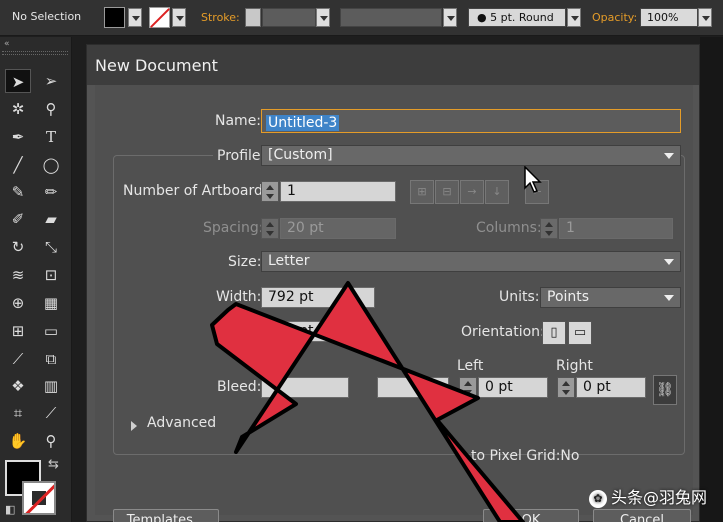  What do you see at coordinates (18, 359) in the screenshot?
I see `eyedropper-icon: ⟋` at bounding box center [18, 359].